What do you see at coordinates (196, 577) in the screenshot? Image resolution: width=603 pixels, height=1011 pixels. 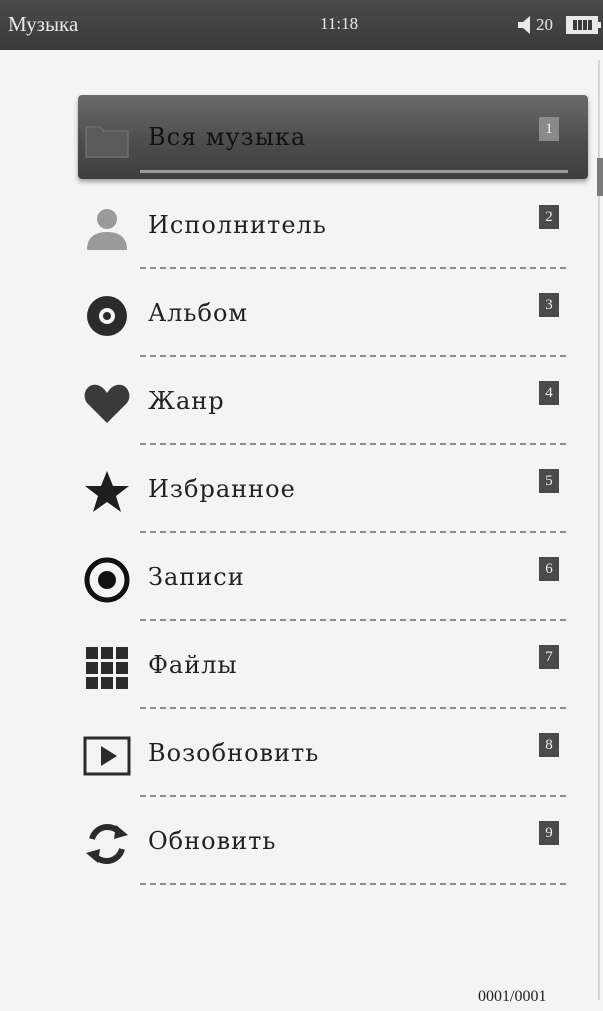 I see `menu-item-label: Записи` at bounding box center [196, 577].